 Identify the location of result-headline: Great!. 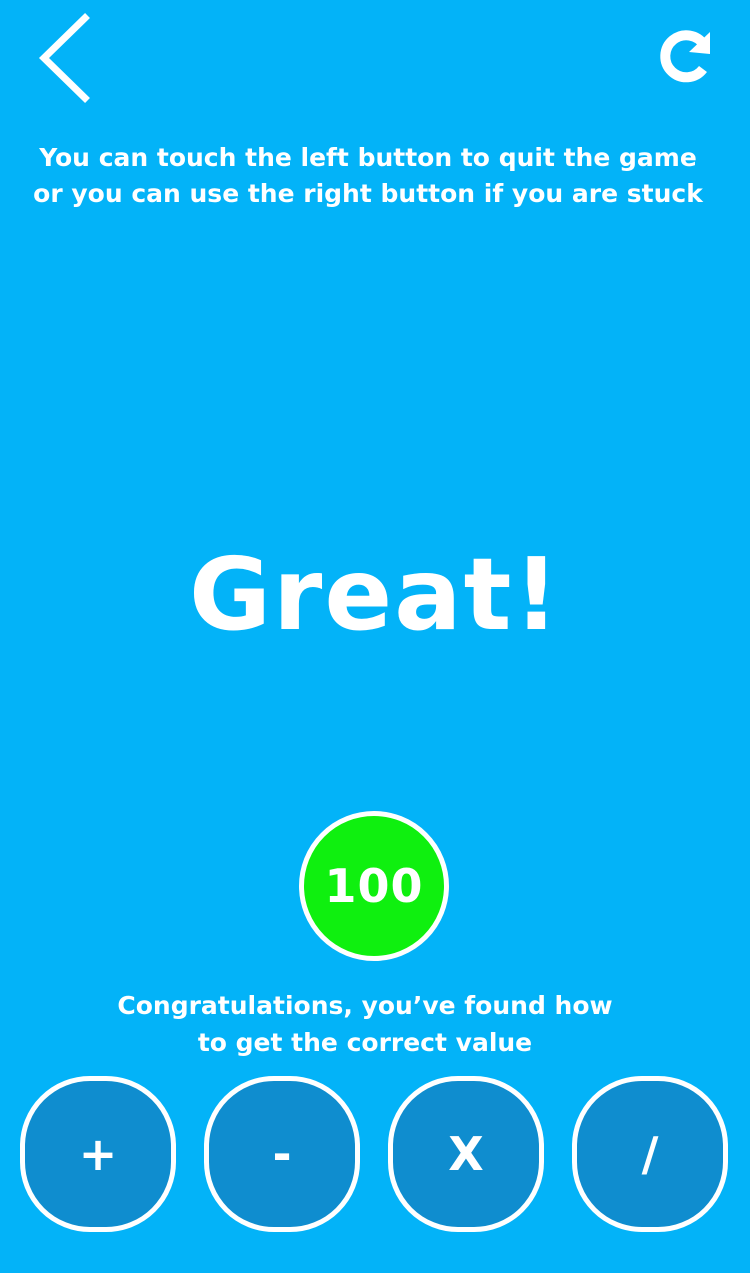
(375, 594).